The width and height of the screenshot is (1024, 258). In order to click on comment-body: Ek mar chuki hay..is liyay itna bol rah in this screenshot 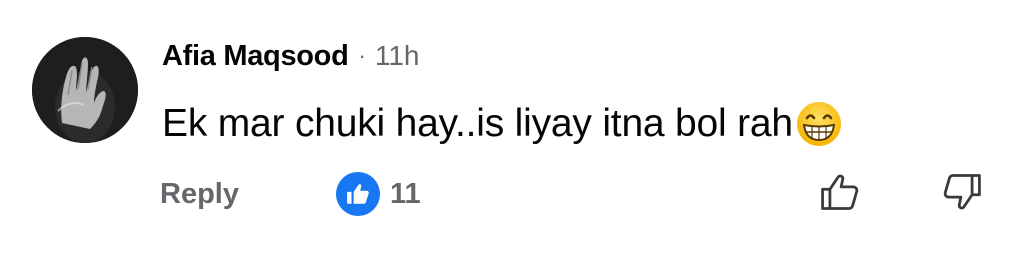, I will do `click(503, 124)`.